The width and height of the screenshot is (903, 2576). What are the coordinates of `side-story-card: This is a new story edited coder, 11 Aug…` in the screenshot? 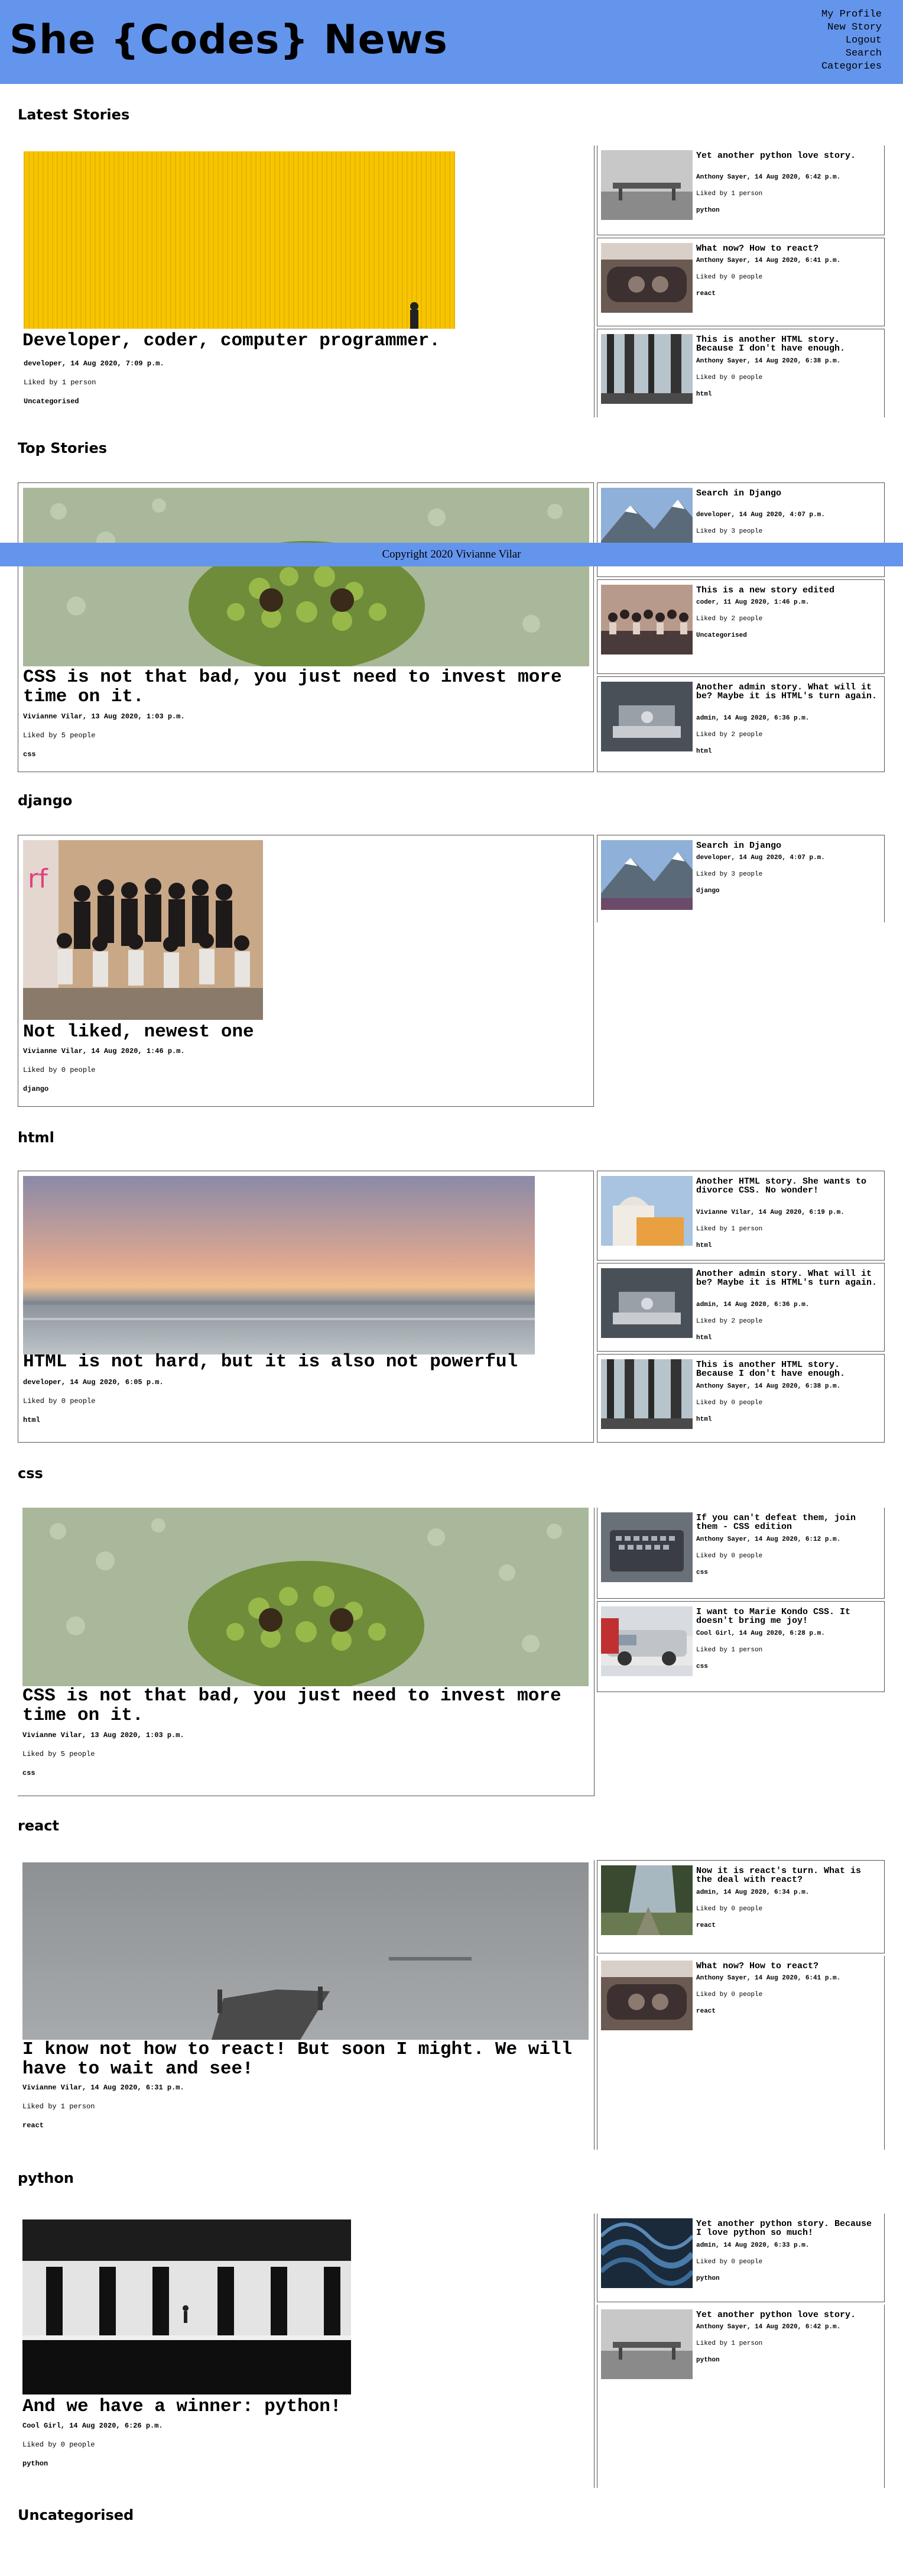 It's located at (741, 626).